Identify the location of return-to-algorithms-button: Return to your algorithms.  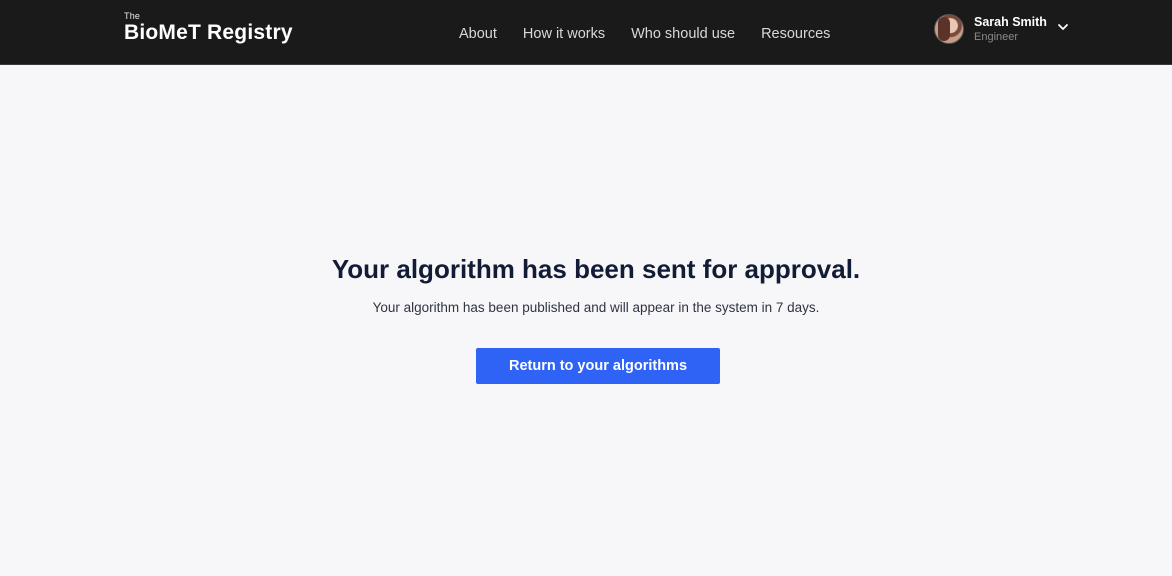
(598, 366).